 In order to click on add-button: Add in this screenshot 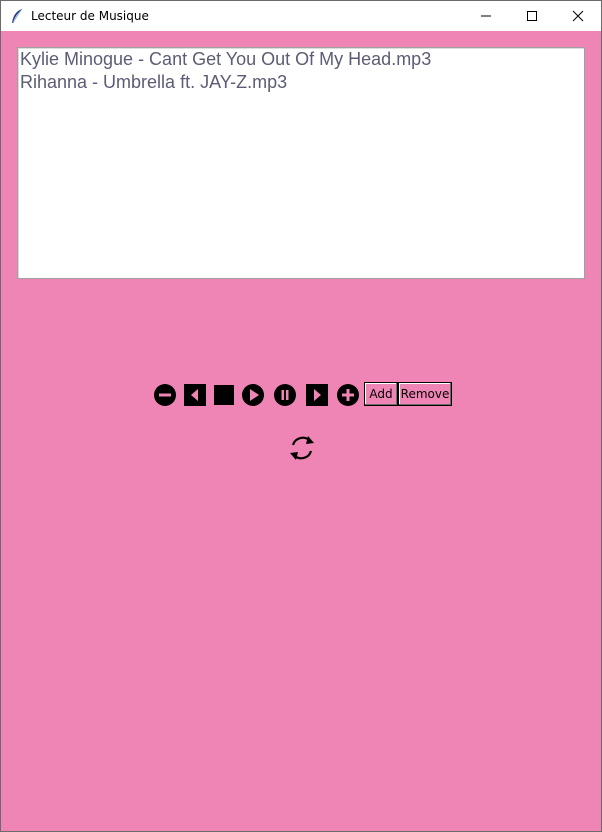, I will do `click(381, 394)`.